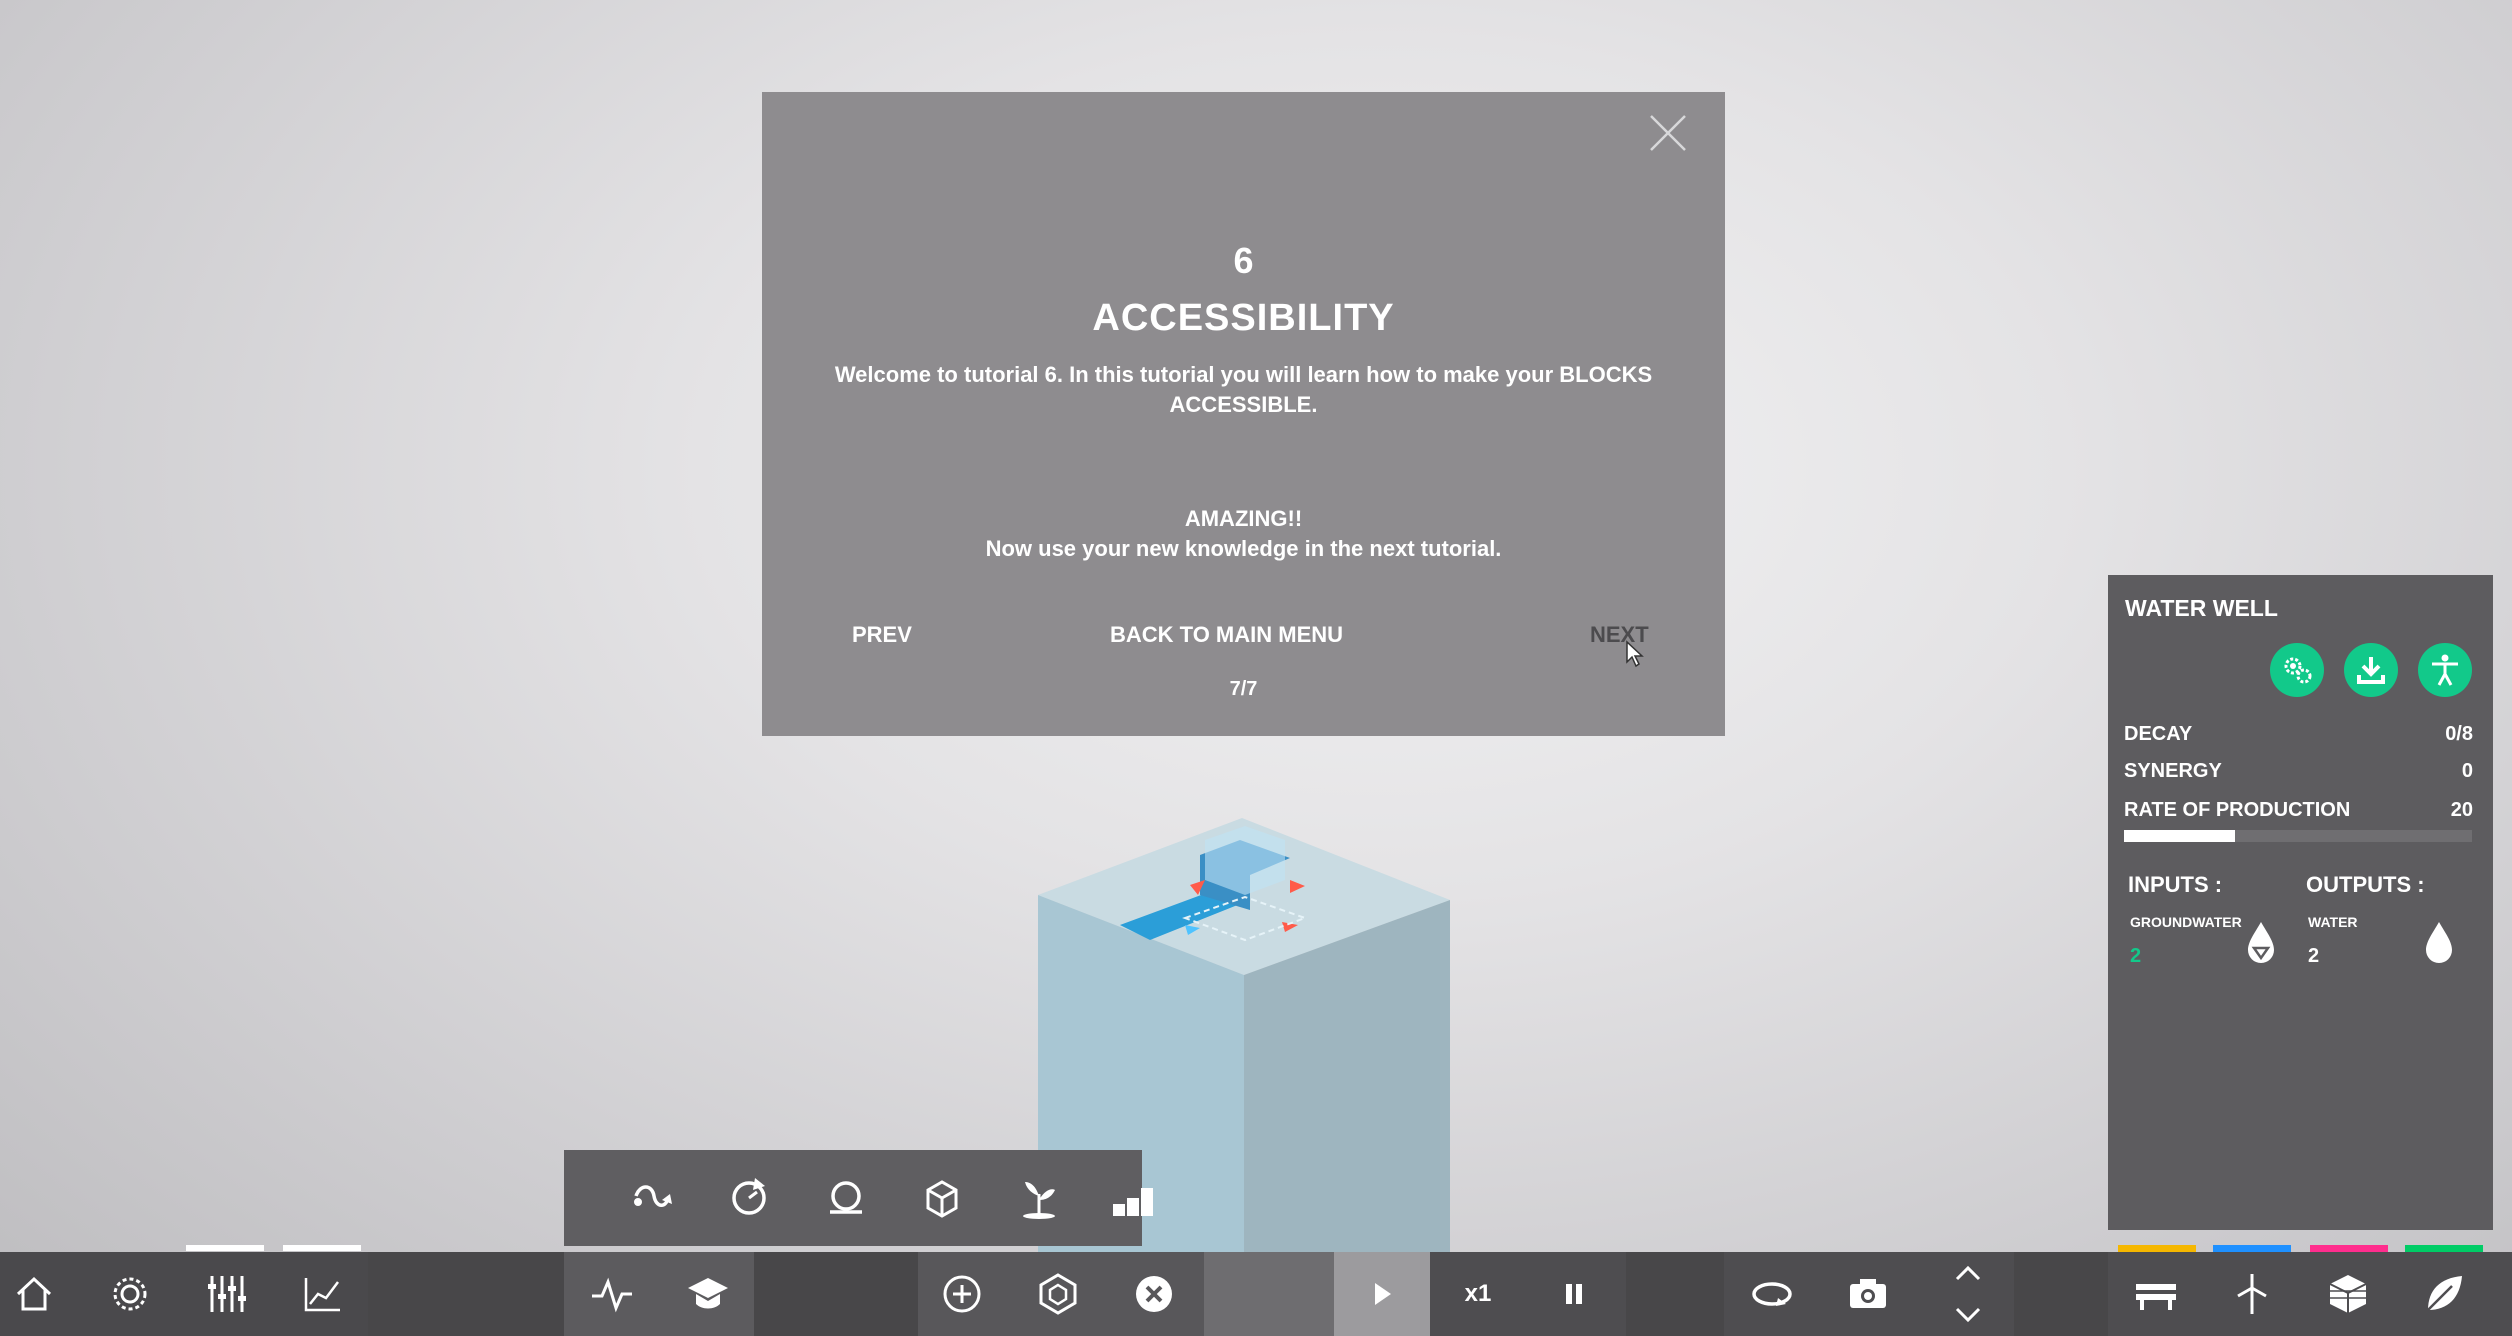 The image size is (2512, 1336). I want to click on stats-button, so click(322, 1294).